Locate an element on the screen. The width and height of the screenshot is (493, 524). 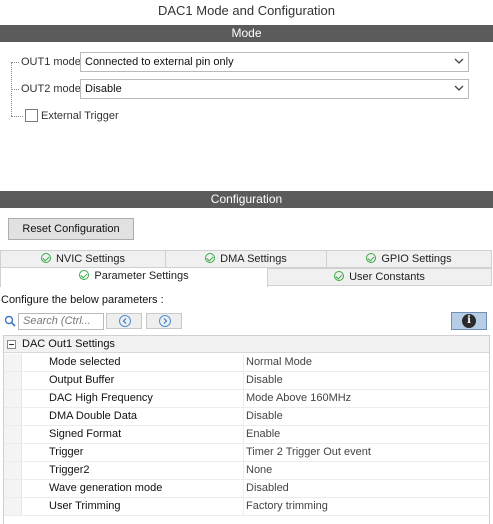
group-label: DAC Out1 Settings is located at coordinates (68, 344).